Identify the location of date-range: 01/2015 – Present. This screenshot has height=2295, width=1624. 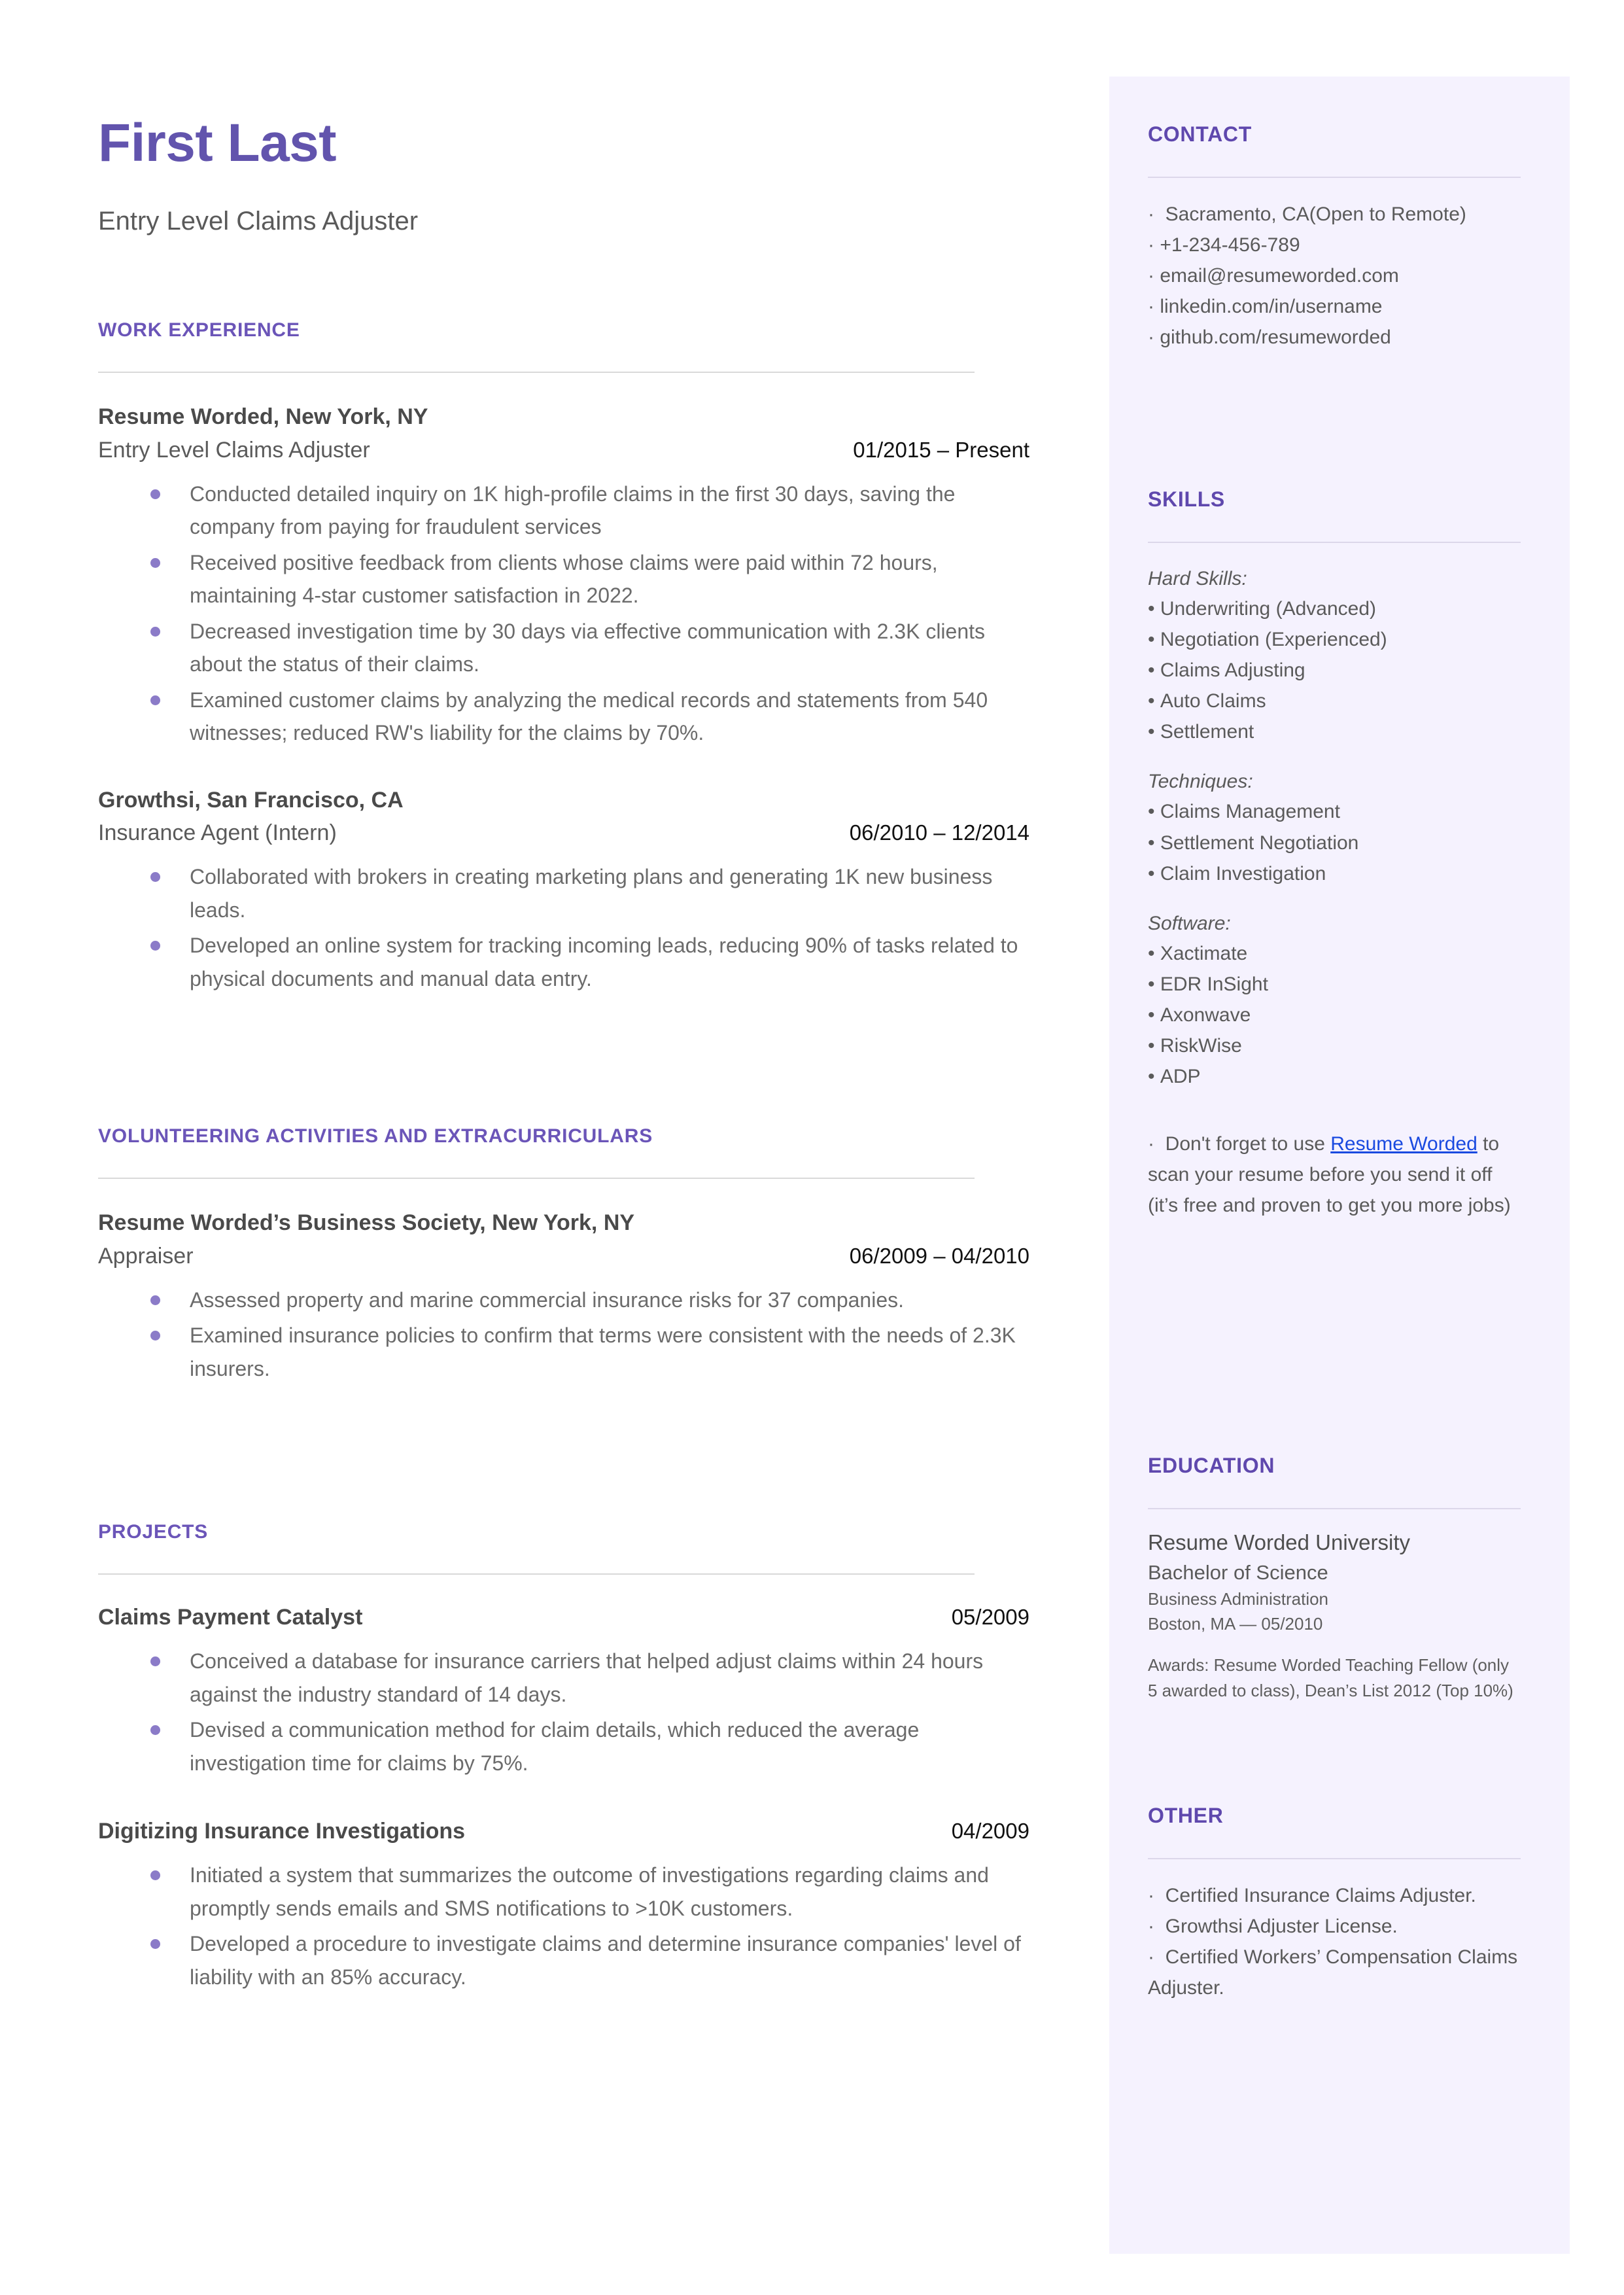
(941, 449).